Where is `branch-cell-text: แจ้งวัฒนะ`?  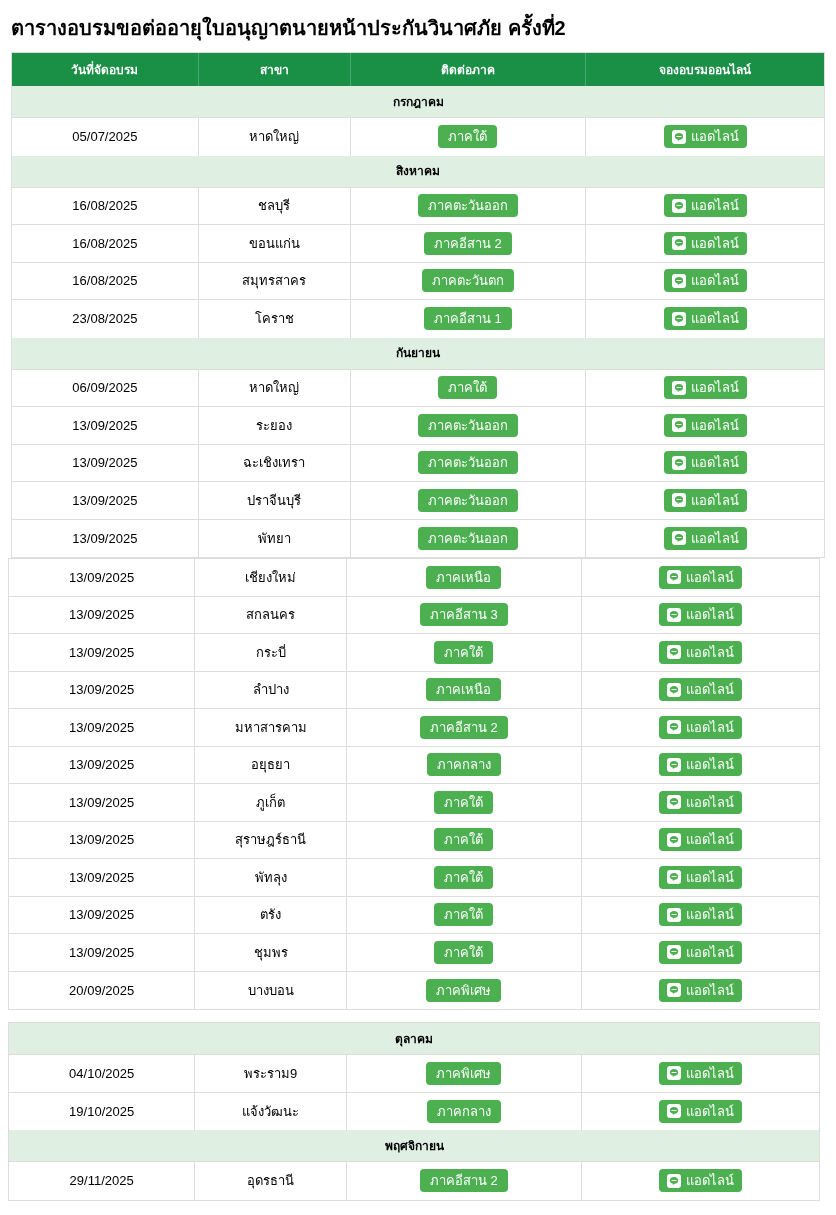
branch-cell-text: แจ้งวัฒนะ is located at coordinates (271, 1111).